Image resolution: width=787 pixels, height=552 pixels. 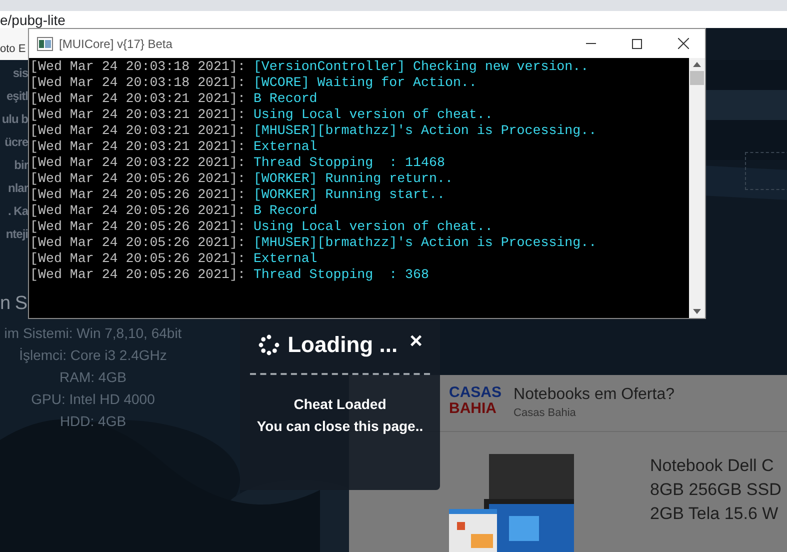 I want to click on close-icon, so click(x=683, y=43).